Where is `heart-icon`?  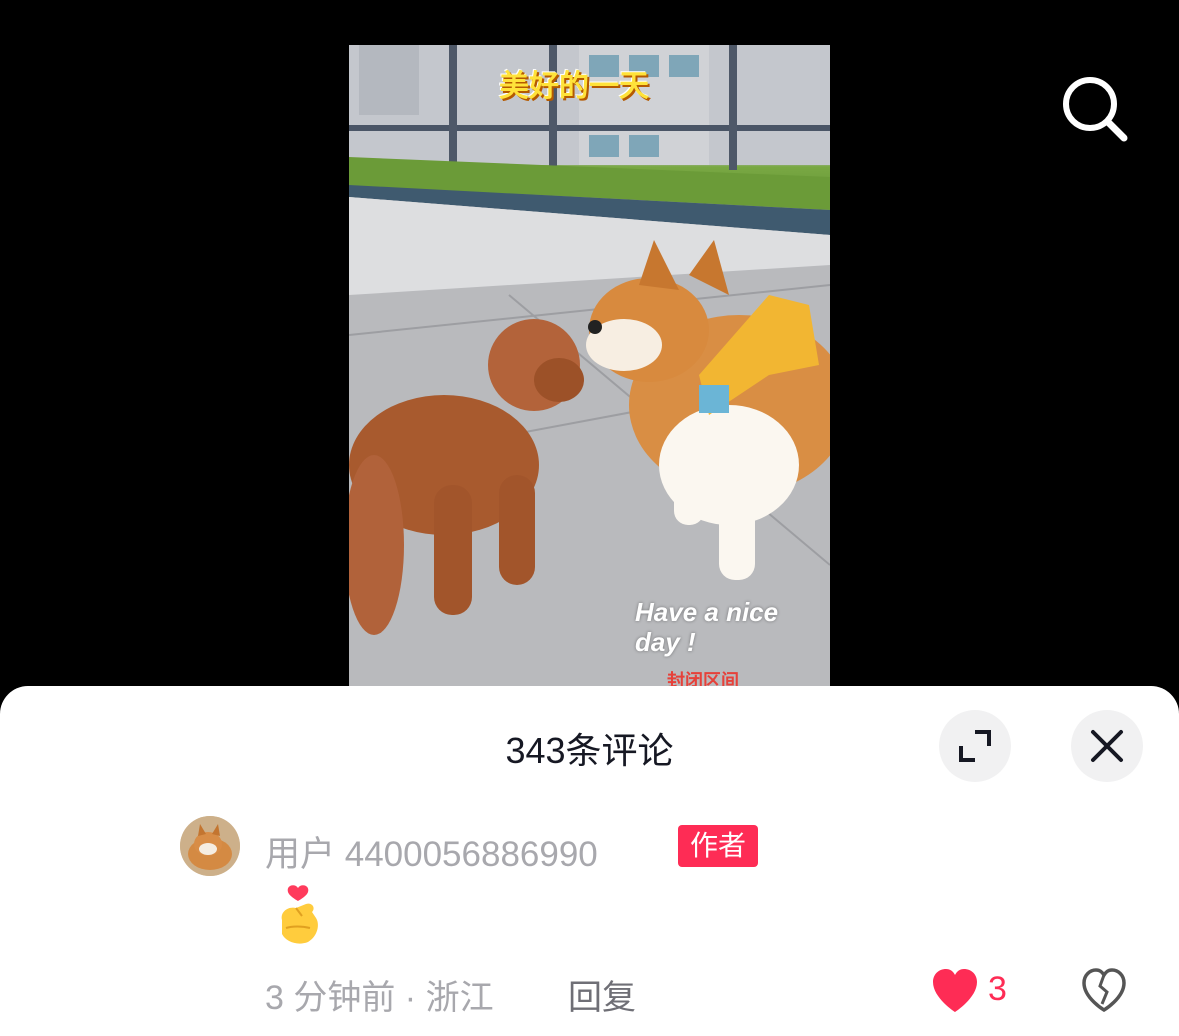
heart-icon is located at coordinates (955, 990).